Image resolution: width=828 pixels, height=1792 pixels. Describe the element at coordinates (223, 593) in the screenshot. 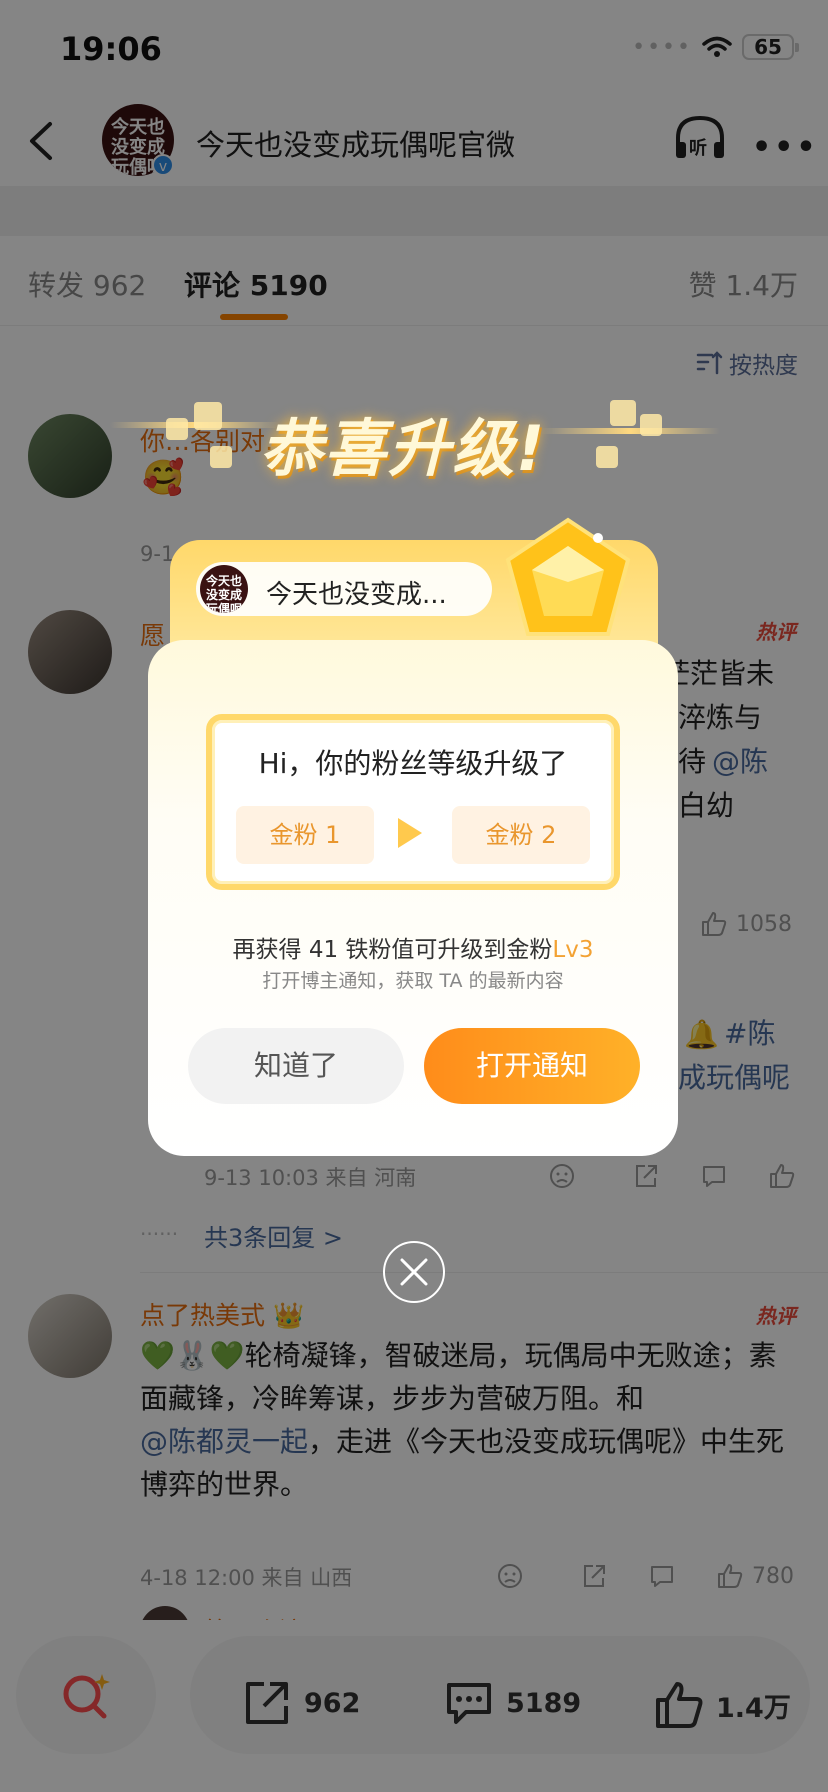

I see `avatar-logo-text: 今天也没变成玩偶呢` at that location.